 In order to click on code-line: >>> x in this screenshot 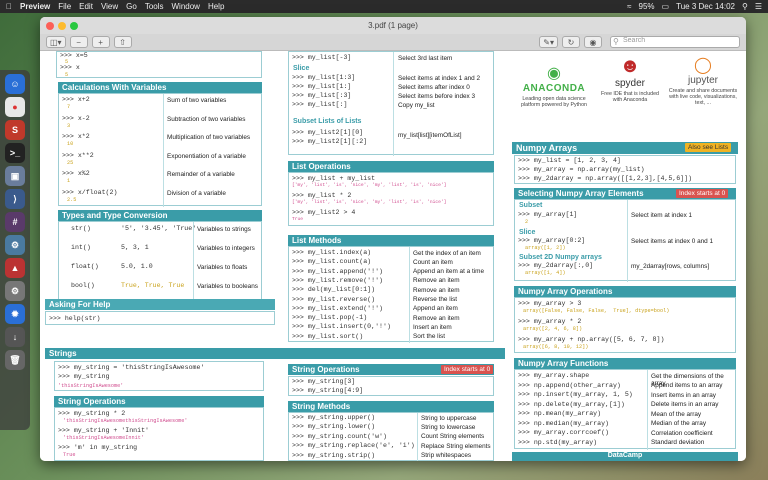, I will do `click(70, 67)`.